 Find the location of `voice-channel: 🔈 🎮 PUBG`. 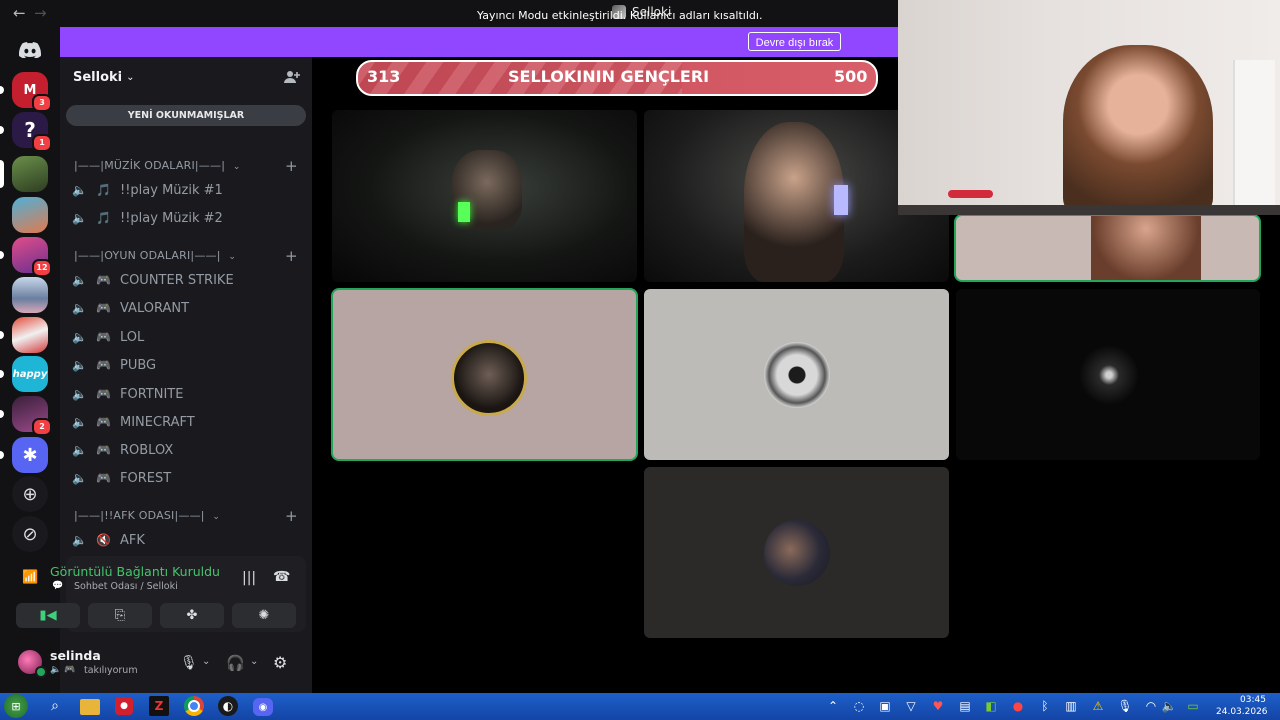

voice-channel: 🔈 🎮 PUBG is located at coordinates (187, 365).